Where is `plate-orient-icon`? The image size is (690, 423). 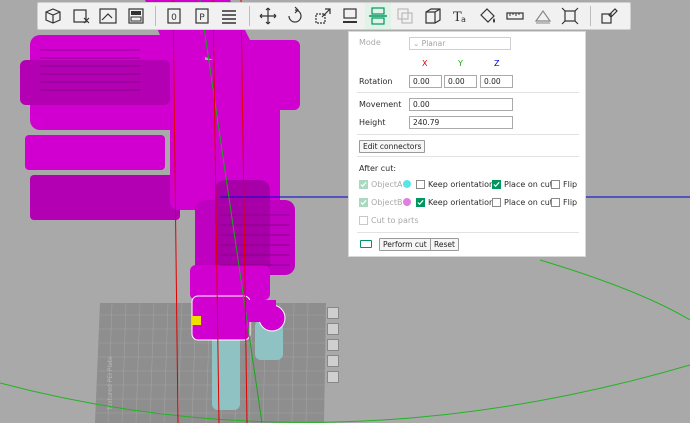 plate-orient-icon is located at coordinates (333, 345).